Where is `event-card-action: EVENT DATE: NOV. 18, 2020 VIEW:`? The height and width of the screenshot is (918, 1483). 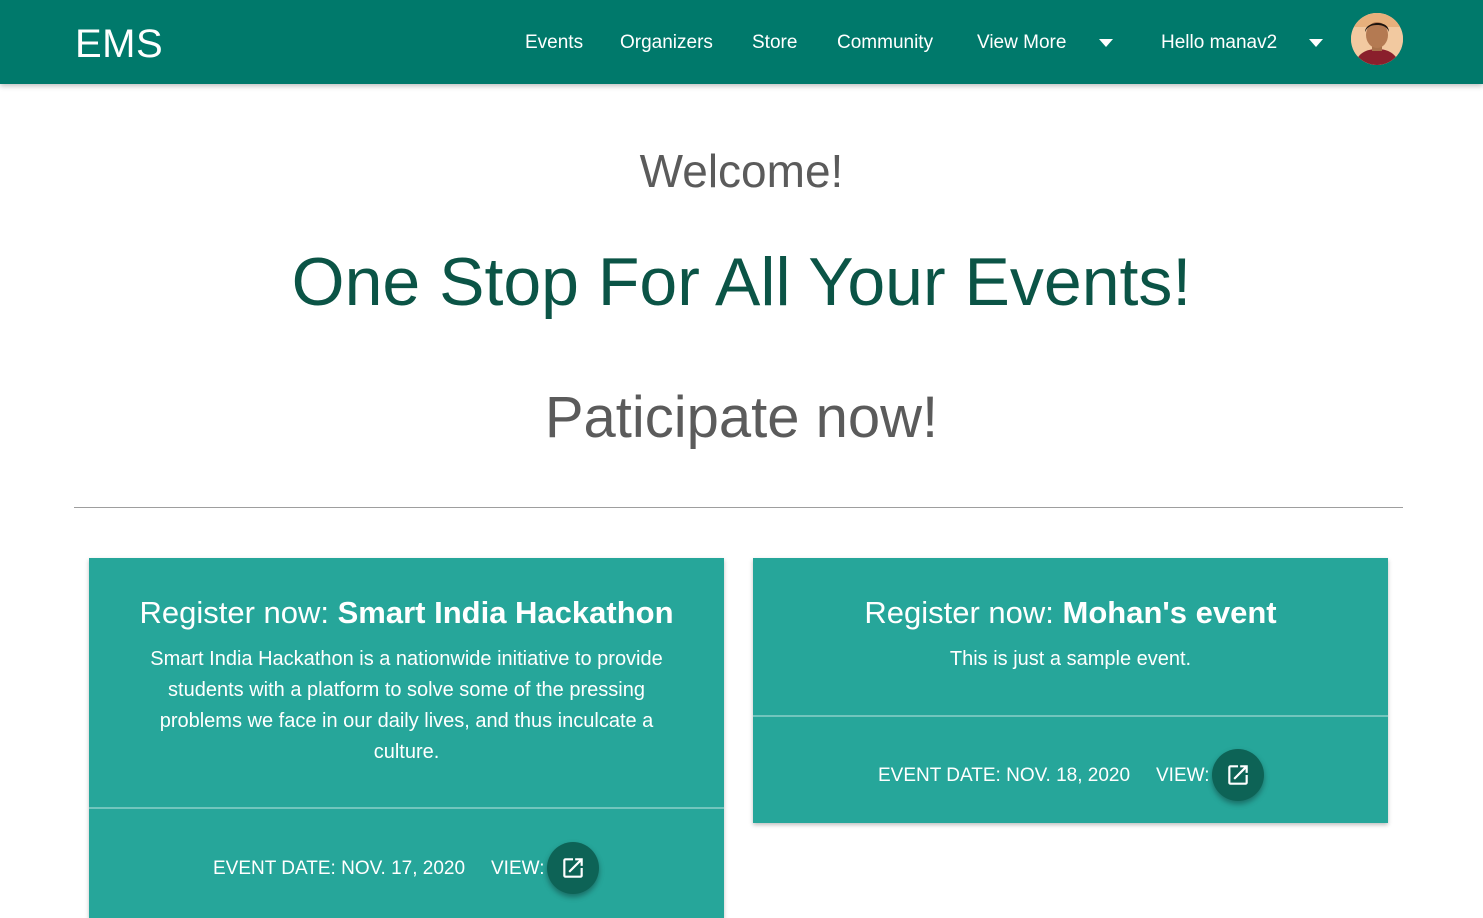 event-card-action: EVENT DATE: NOV. 18, 2020 VIEW: is located at coordinates (1070, 776).